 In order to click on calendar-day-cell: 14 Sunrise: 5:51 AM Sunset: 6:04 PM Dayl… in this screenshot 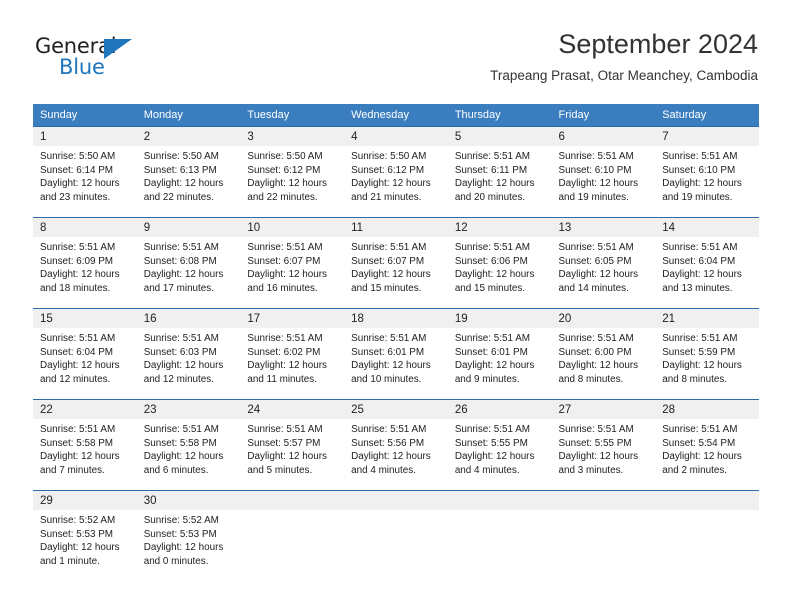, I will do `click(707, 263)`.